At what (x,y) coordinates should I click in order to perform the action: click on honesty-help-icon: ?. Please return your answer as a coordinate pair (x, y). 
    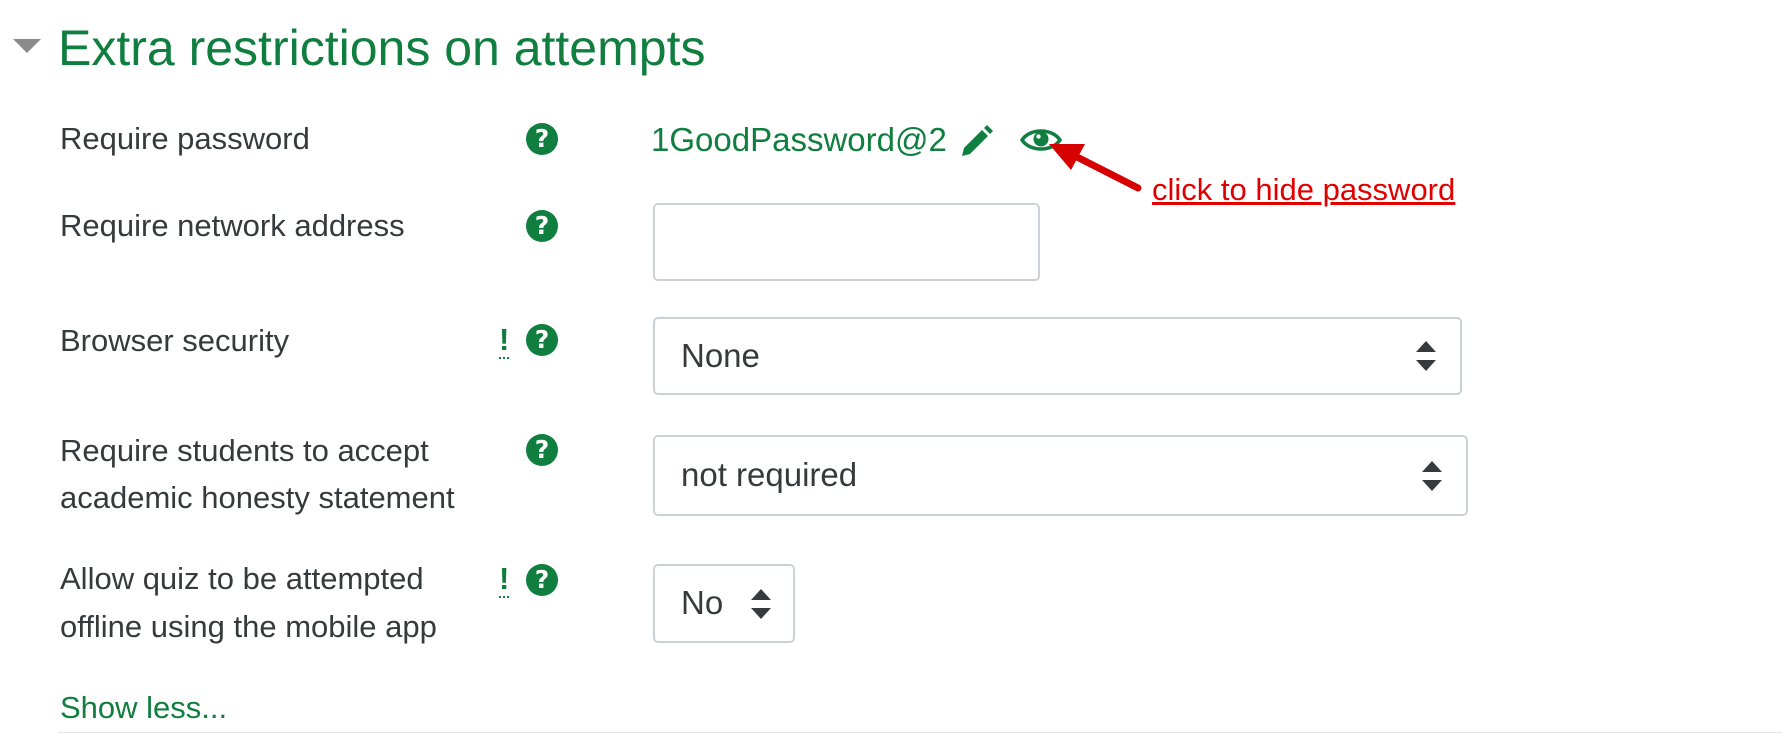
    Looking at the image, I should click on (542, 450).